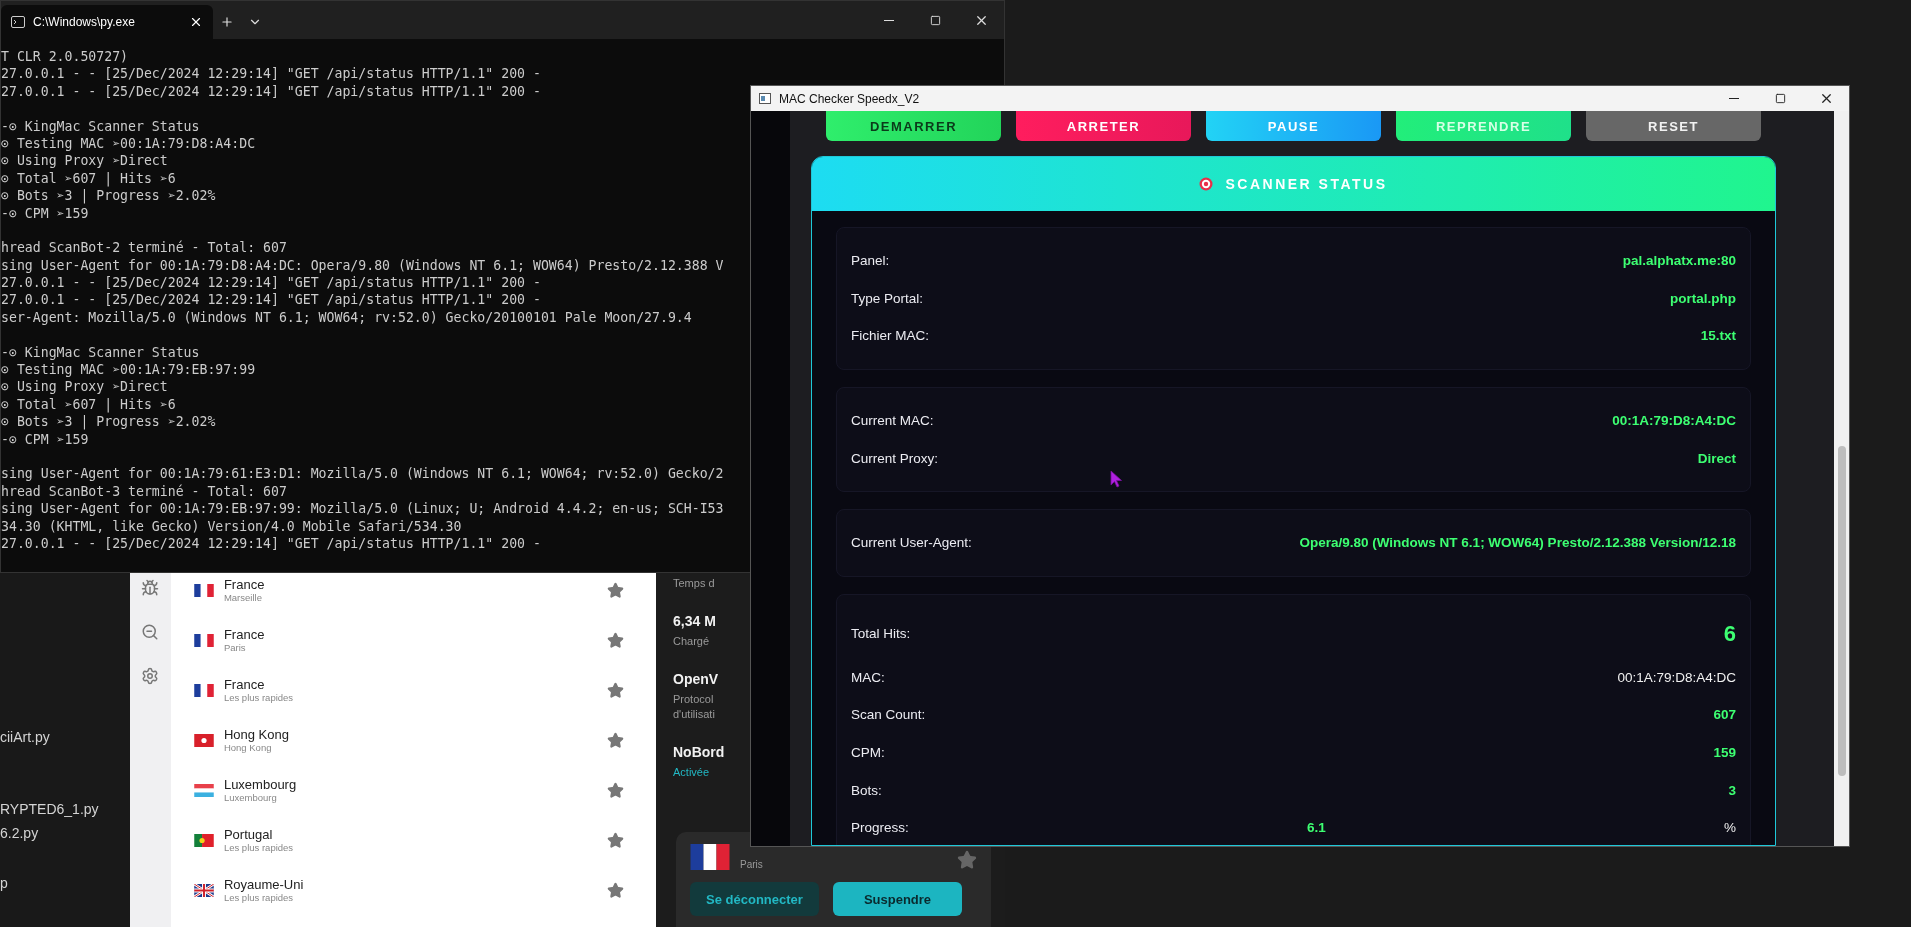 This screenshot has width=1911, height=927. Describe the element at coordinates (754, 899) in the screenshot. I see `disconnect-button: Se déconnecter` at that location.